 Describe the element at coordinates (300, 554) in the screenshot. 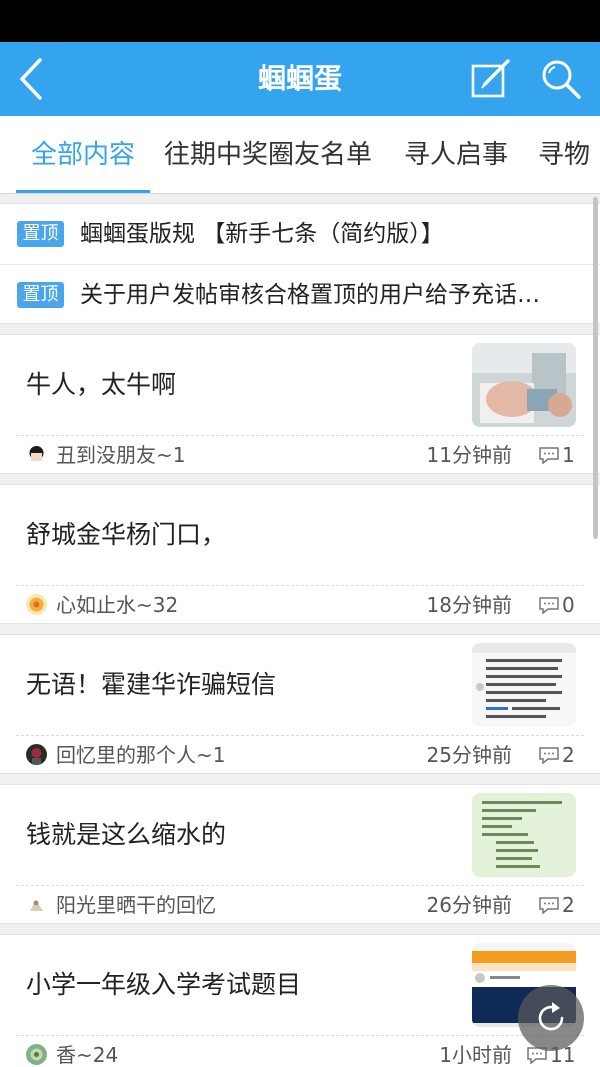

I see `post-item: 舒城金华杨门口， 心如止水~32 18分钟前 0` at that location.